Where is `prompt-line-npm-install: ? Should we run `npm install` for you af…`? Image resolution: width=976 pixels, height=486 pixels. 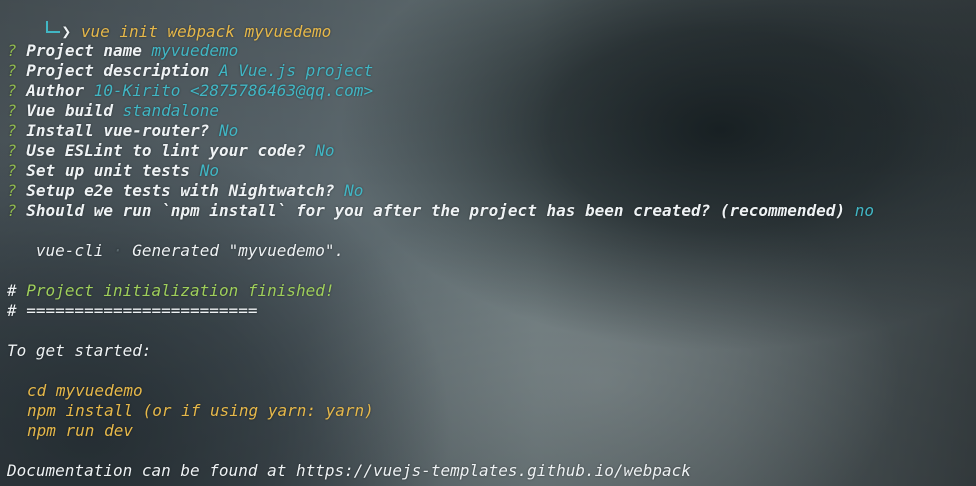
prompt-line-npm-install: ? Should we run `npm install` for you af… is located at coordinates (440, 211).